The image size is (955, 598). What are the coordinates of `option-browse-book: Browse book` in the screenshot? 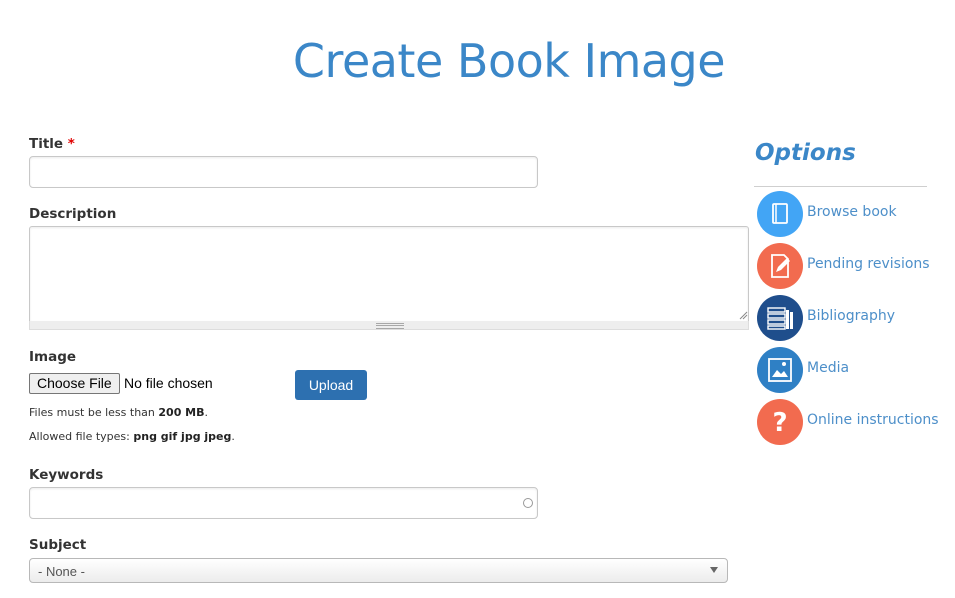 It's located at (854, 214).